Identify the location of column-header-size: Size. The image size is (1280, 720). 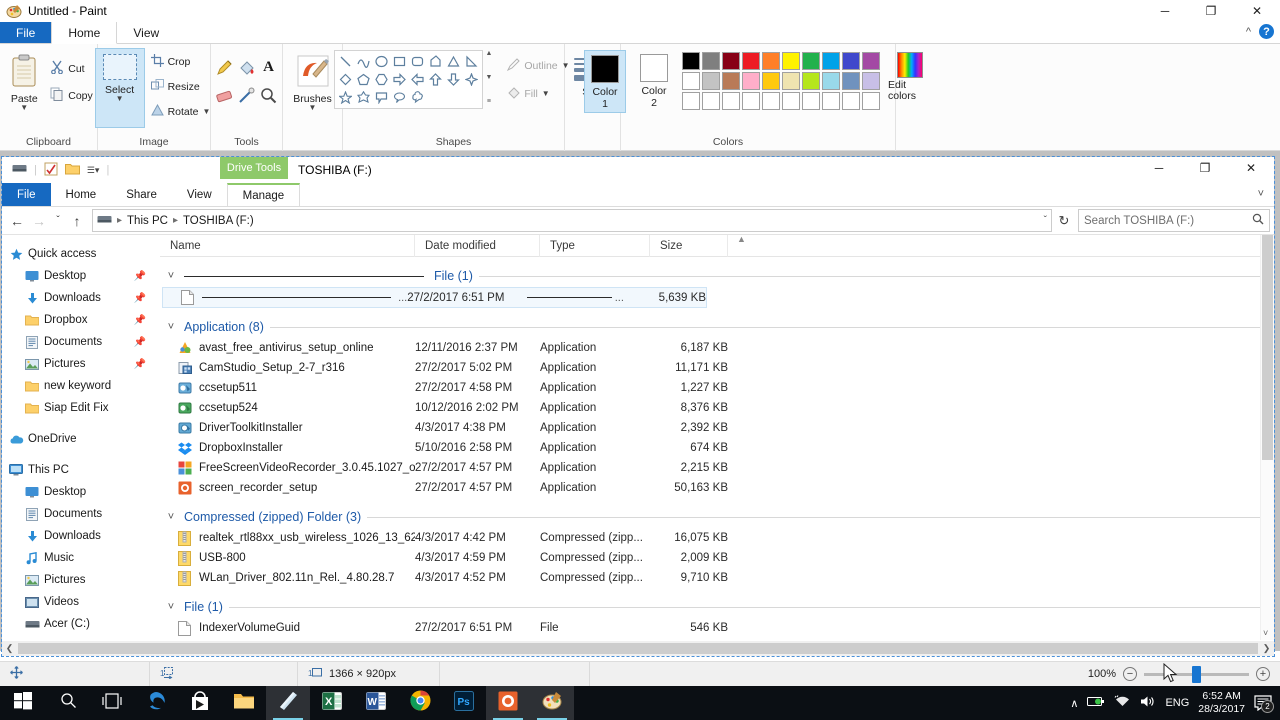
(689, 245).